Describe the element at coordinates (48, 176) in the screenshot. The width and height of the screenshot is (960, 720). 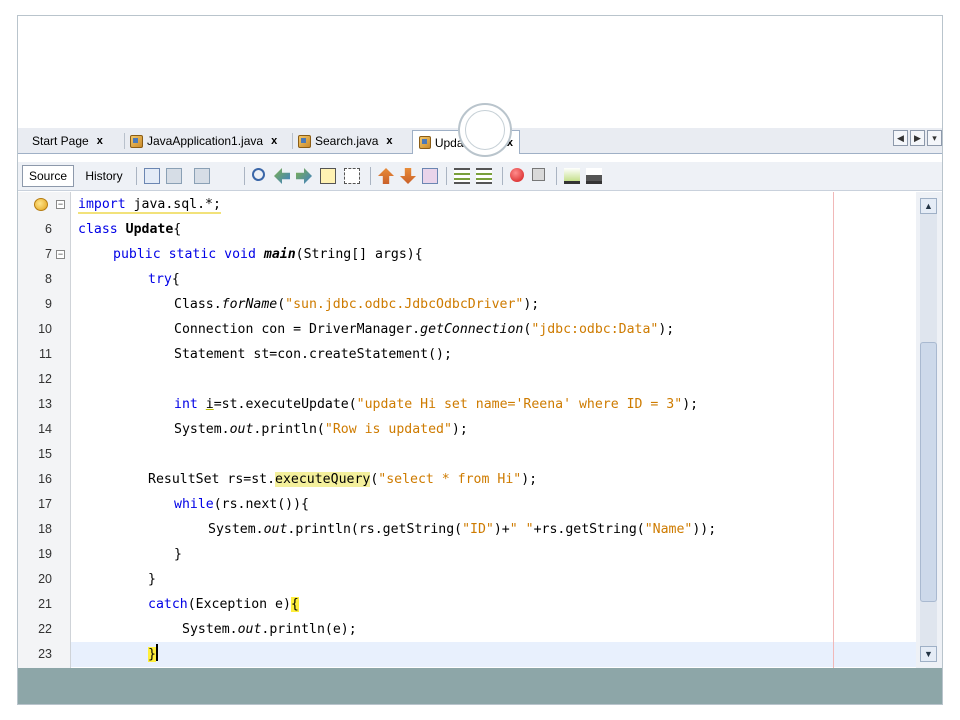
I see `source-view-button: Source` at that location.